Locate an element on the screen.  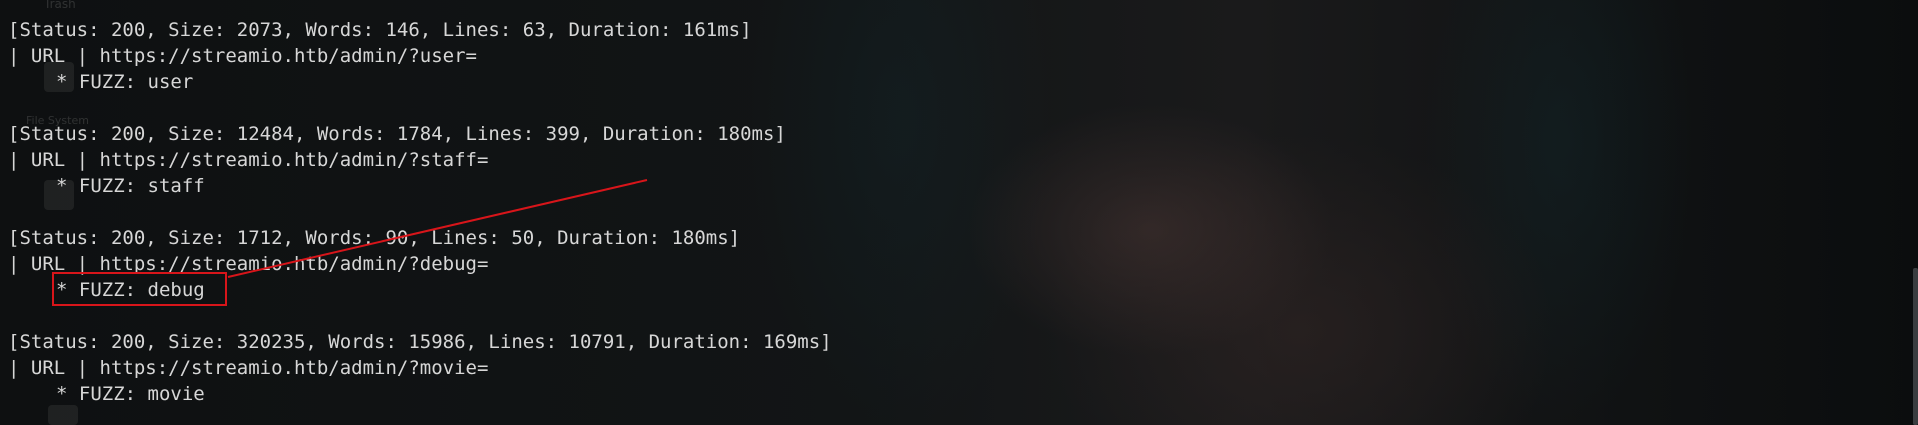
desktop-file-icon is located at coordinates (63, 415).